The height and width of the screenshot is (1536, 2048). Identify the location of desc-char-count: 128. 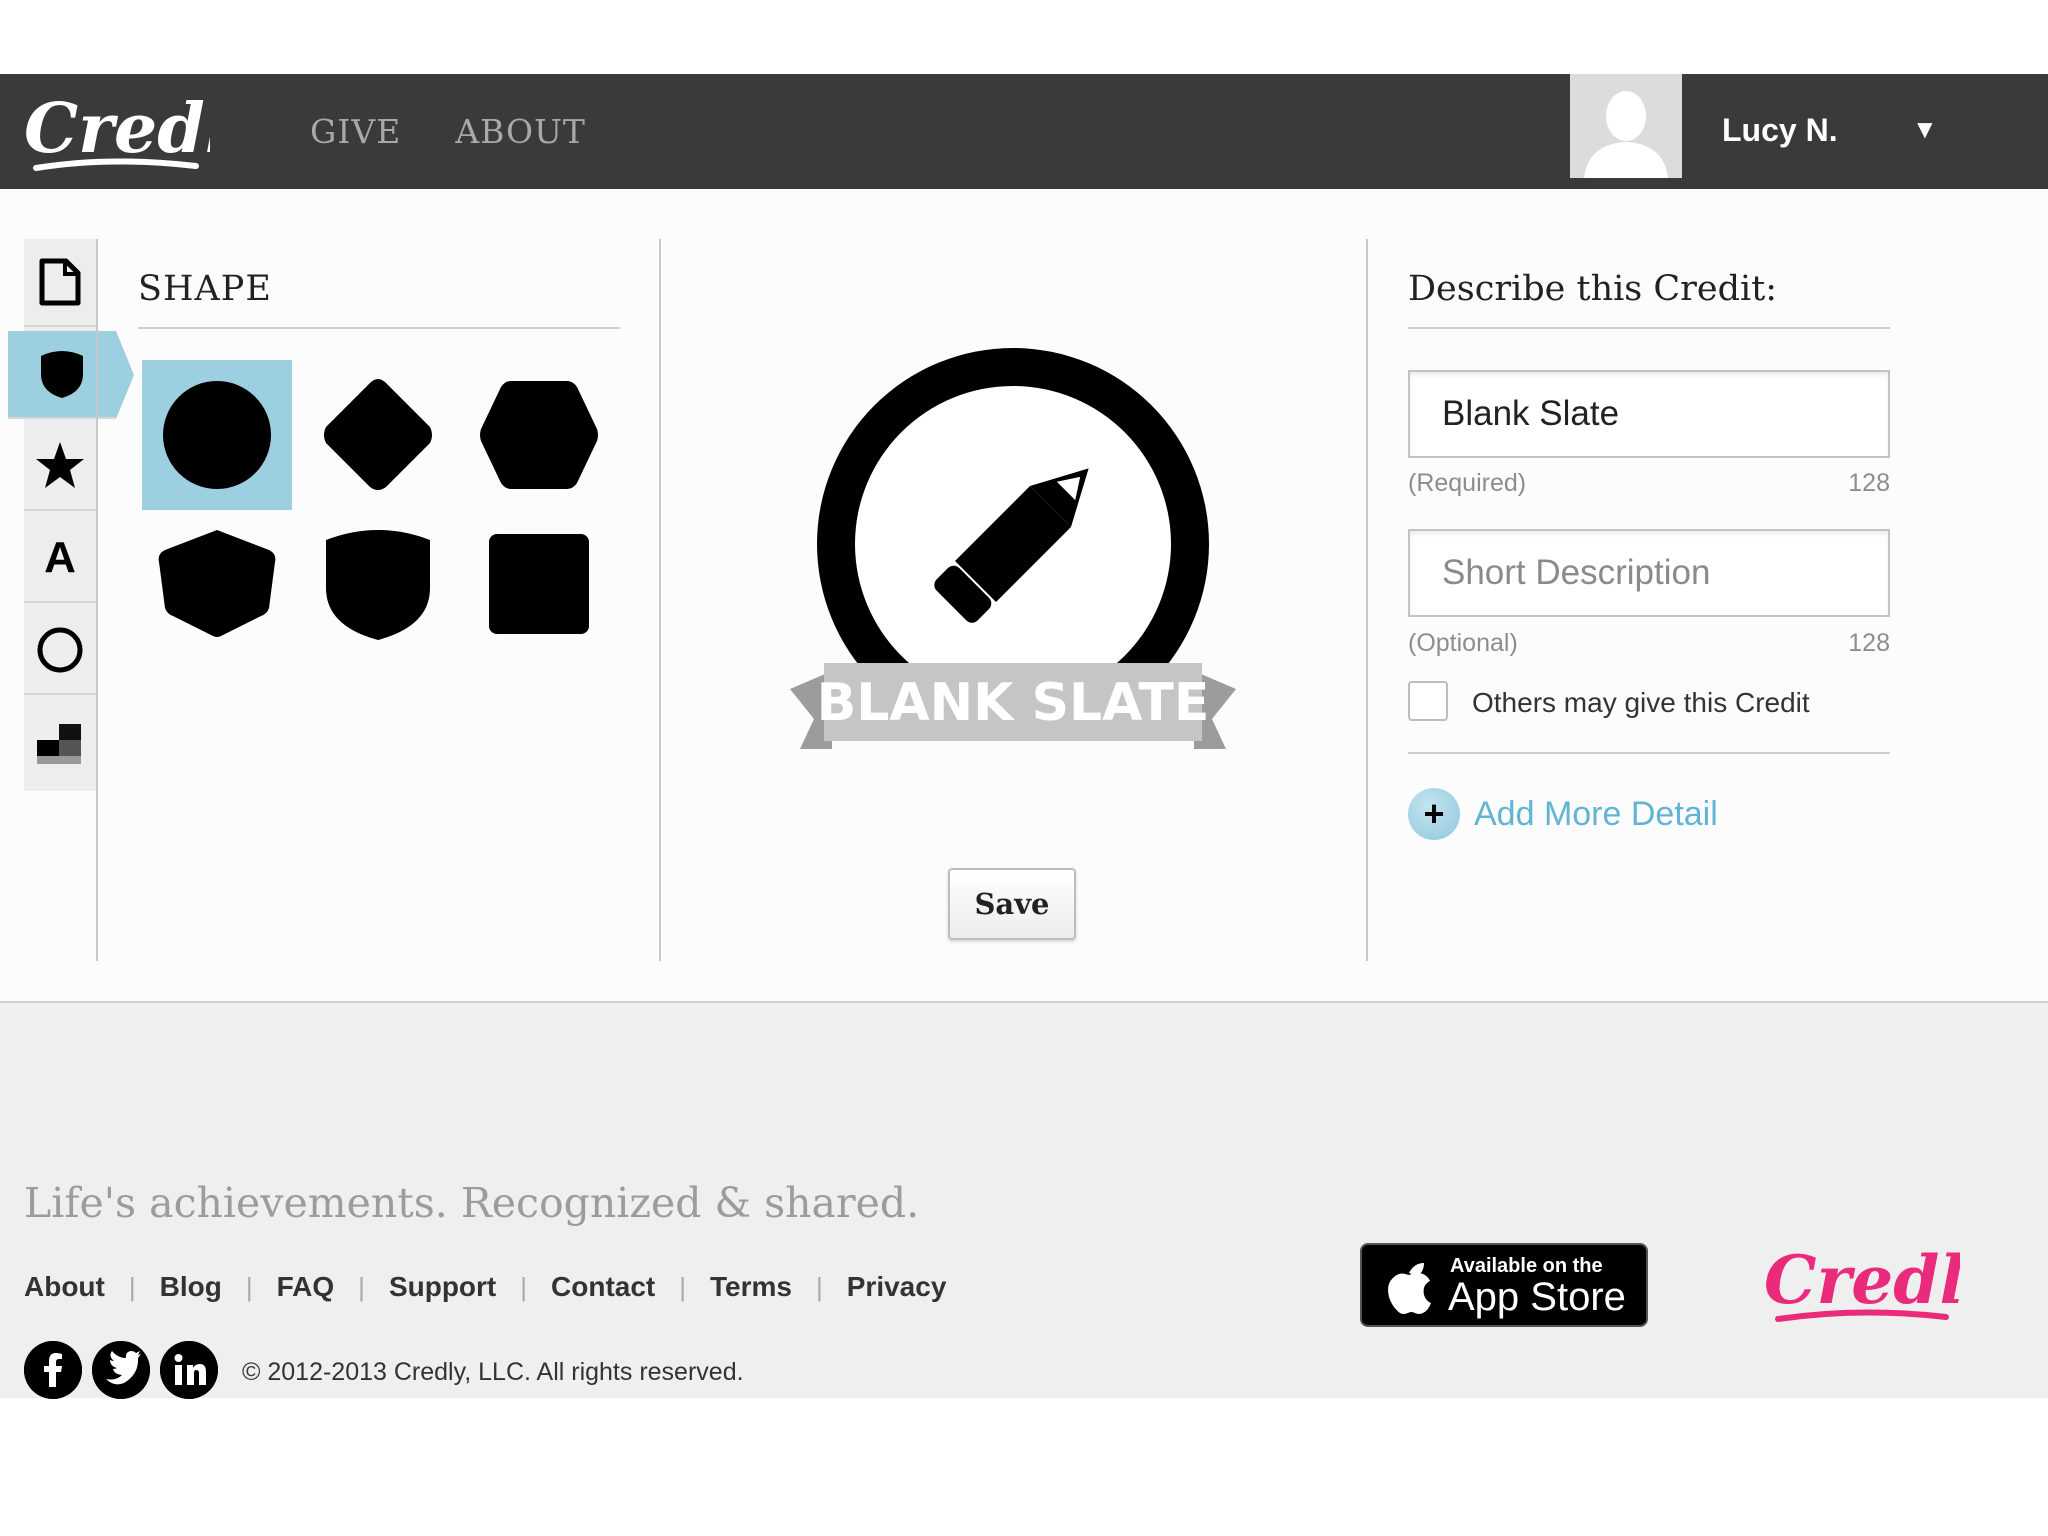
(1869, 643).